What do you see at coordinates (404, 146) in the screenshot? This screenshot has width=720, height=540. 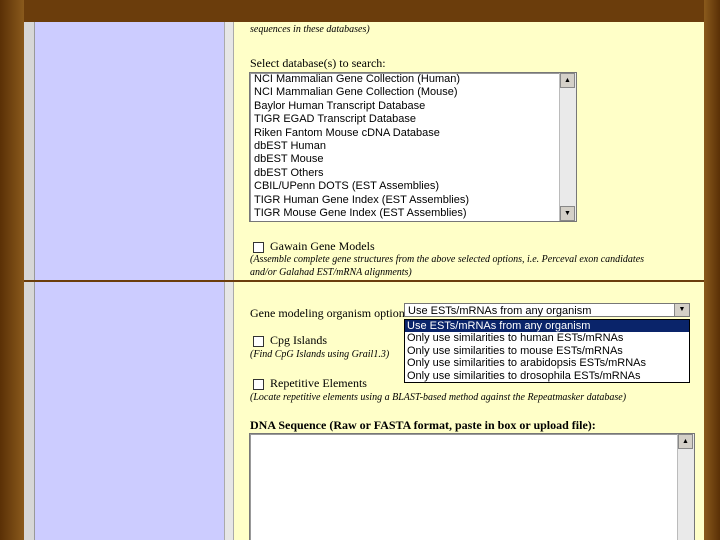 I see `database-option: dbEST Human` at bounding box center [404, 146].